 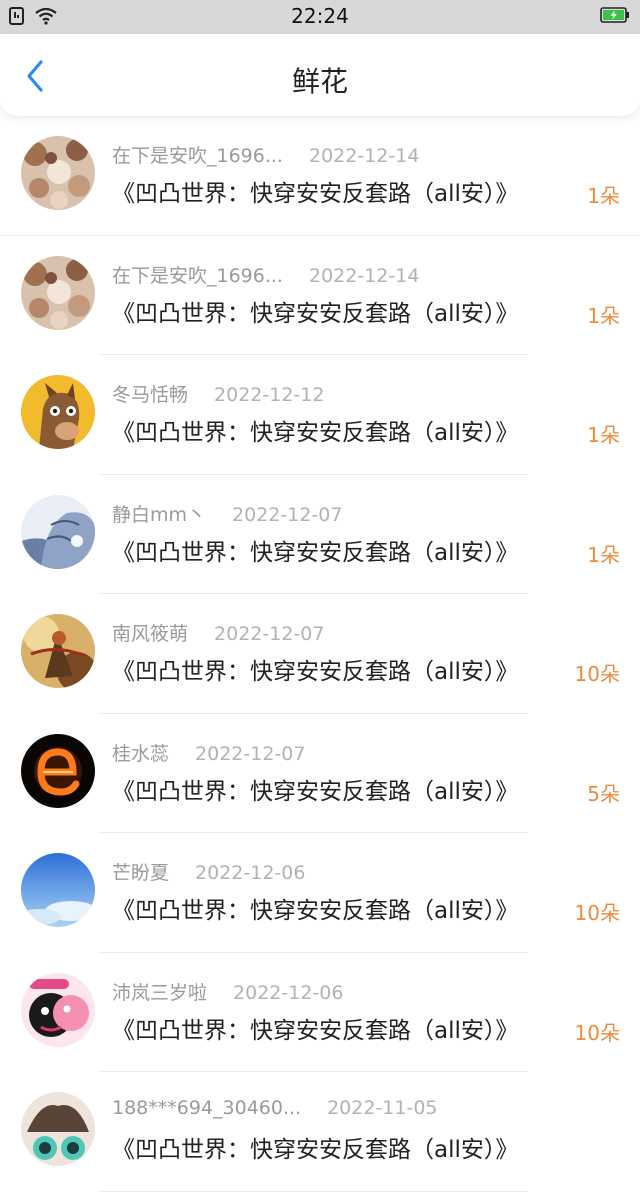 I want to click on page-title: 鲜花, so click(x=319, y=81).